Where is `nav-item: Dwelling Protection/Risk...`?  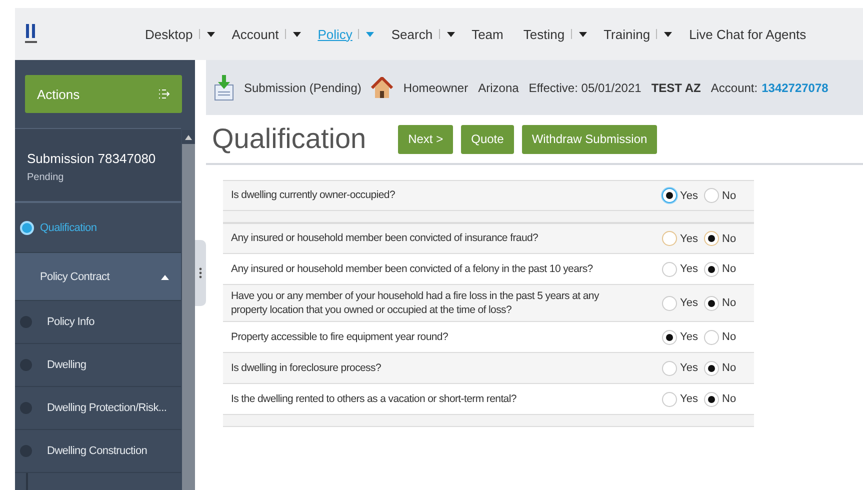 nav-item: Dwelling Protection/Risk... is located at coordinates (98, 408).